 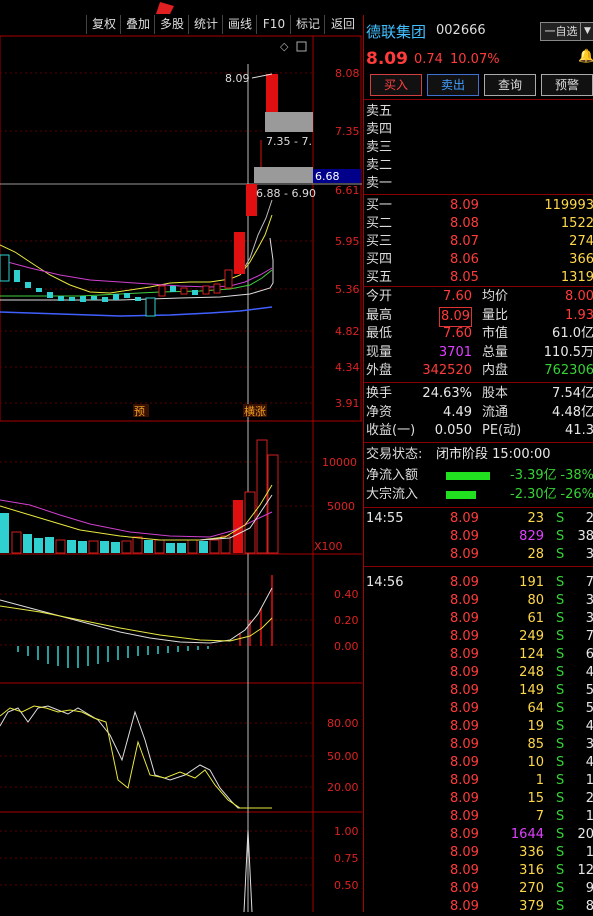 What do you see at coordinates (289, 141) in the screenshot?
I see `range-annotation-1: 7.35 - 7.` at bounding box center [289, 141].